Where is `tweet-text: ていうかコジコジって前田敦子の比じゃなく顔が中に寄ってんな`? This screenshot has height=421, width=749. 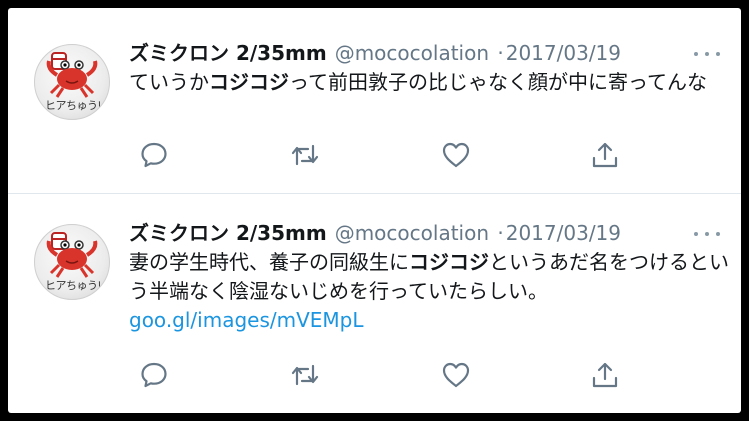 tweet-text: ていうかコジコジって前田敦子の比じゃなく顔が中に寄ってんな is located at coordinates (429, 82).